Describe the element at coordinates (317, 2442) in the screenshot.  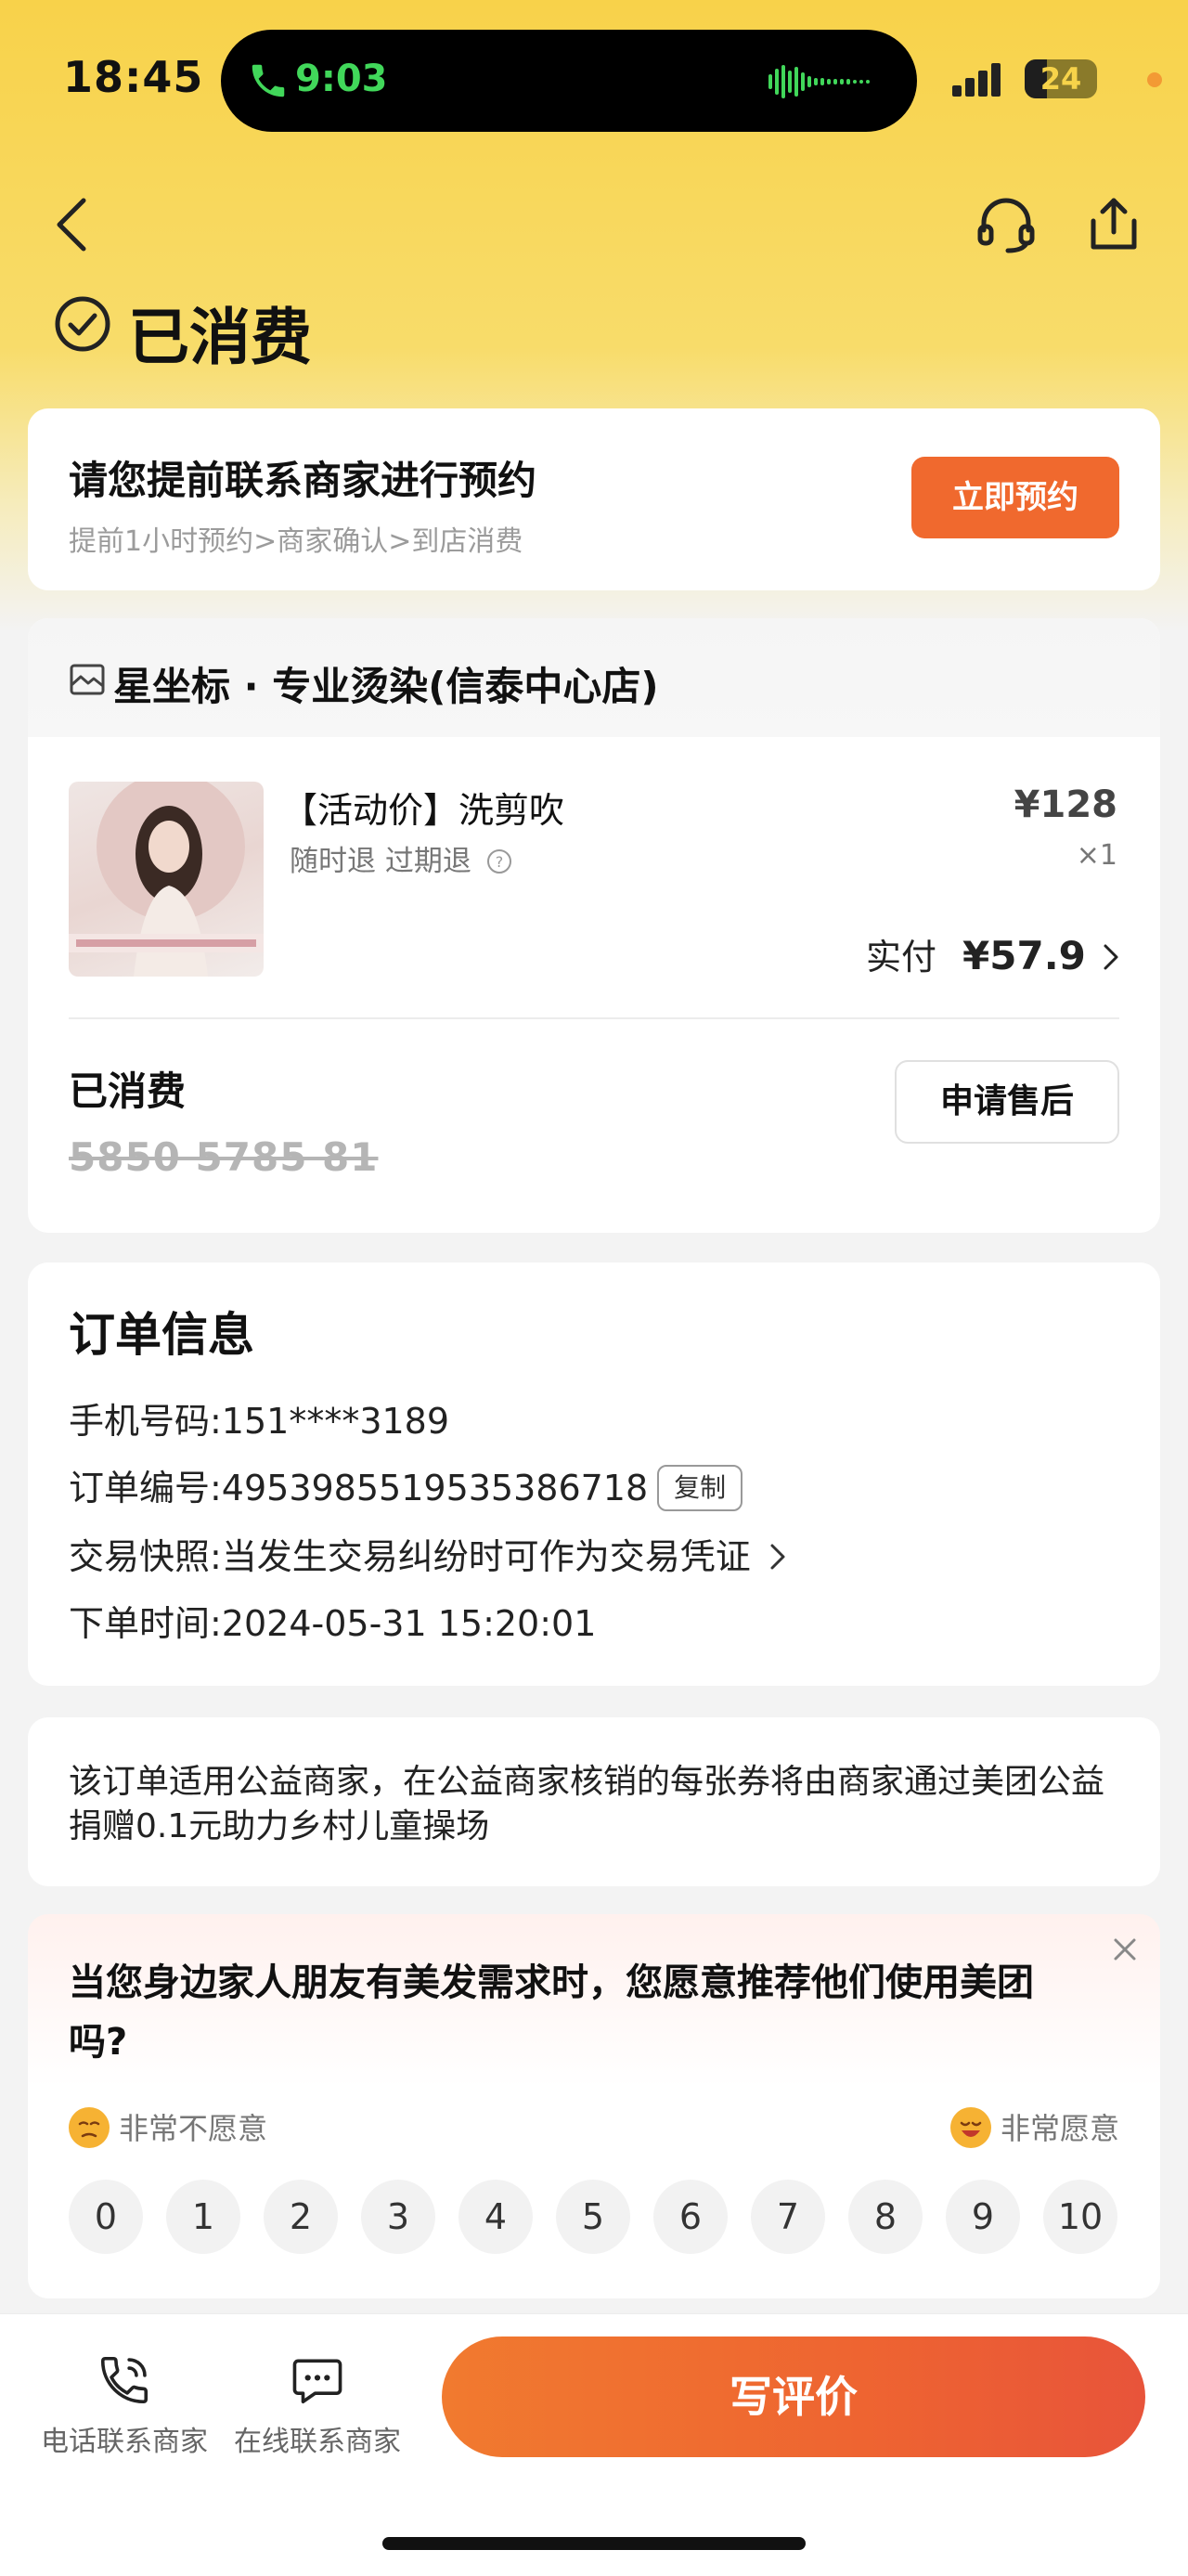
I see `online-contact-label: 在线联系商家` at that location.